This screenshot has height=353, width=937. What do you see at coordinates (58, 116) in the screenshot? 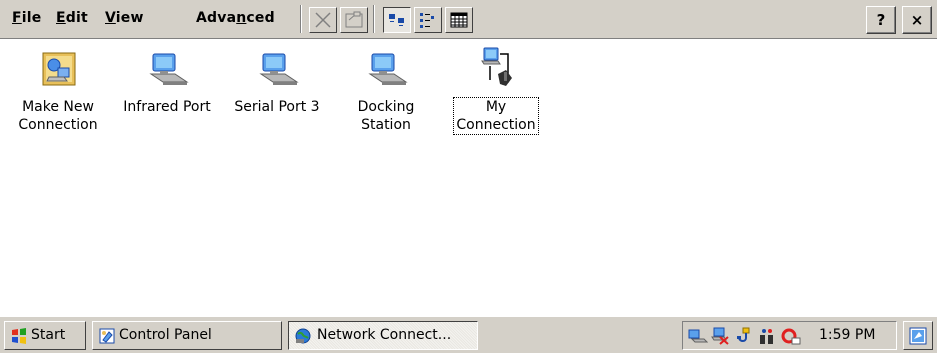
I see `item-label: Make New Connection` at bounding box center [58, 116].